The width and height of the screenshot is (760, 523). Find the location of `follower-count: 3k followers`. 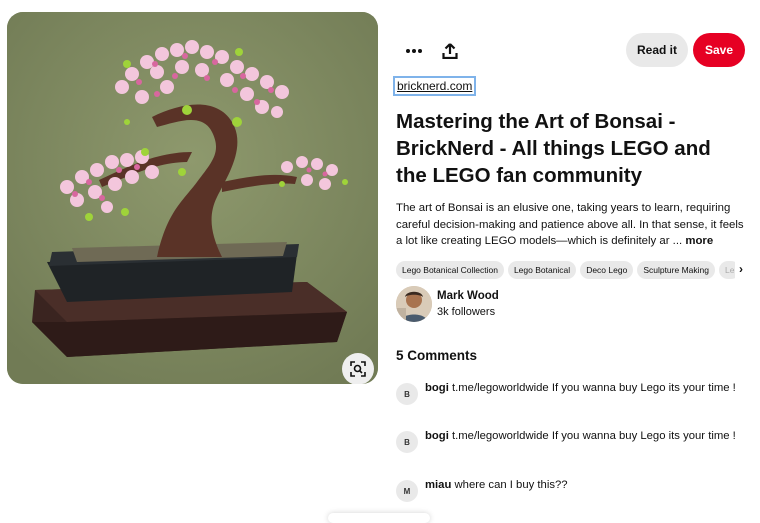

follower-count: 3k followers is located at coordinates (466, 312).